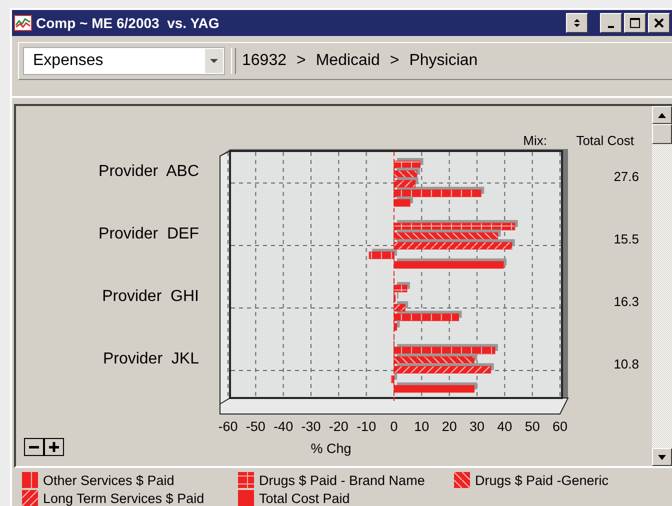  Describe the element at coordinates (256, 426) in the screenshot. I see `axis-tick-label: -50` at that location.